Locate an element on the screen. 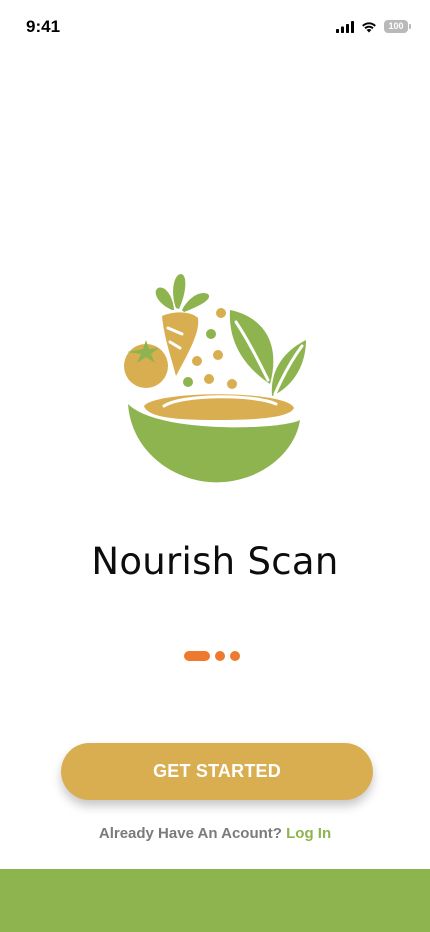 The height and width of the screenshot is (932, 430). wifi-icon is located at coordinates (369, 26).